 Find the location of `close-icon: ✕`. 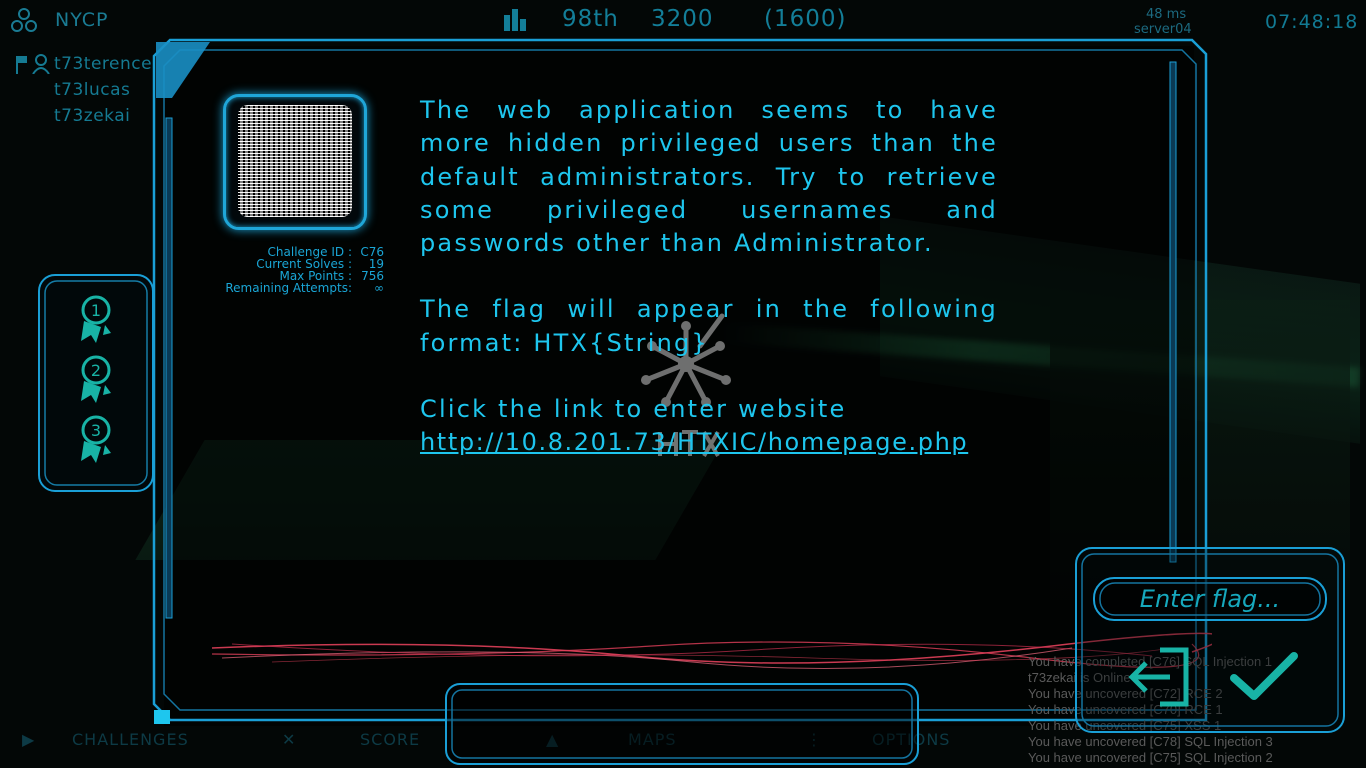

close-icon: ✕ is located at coordinates (289, 739).